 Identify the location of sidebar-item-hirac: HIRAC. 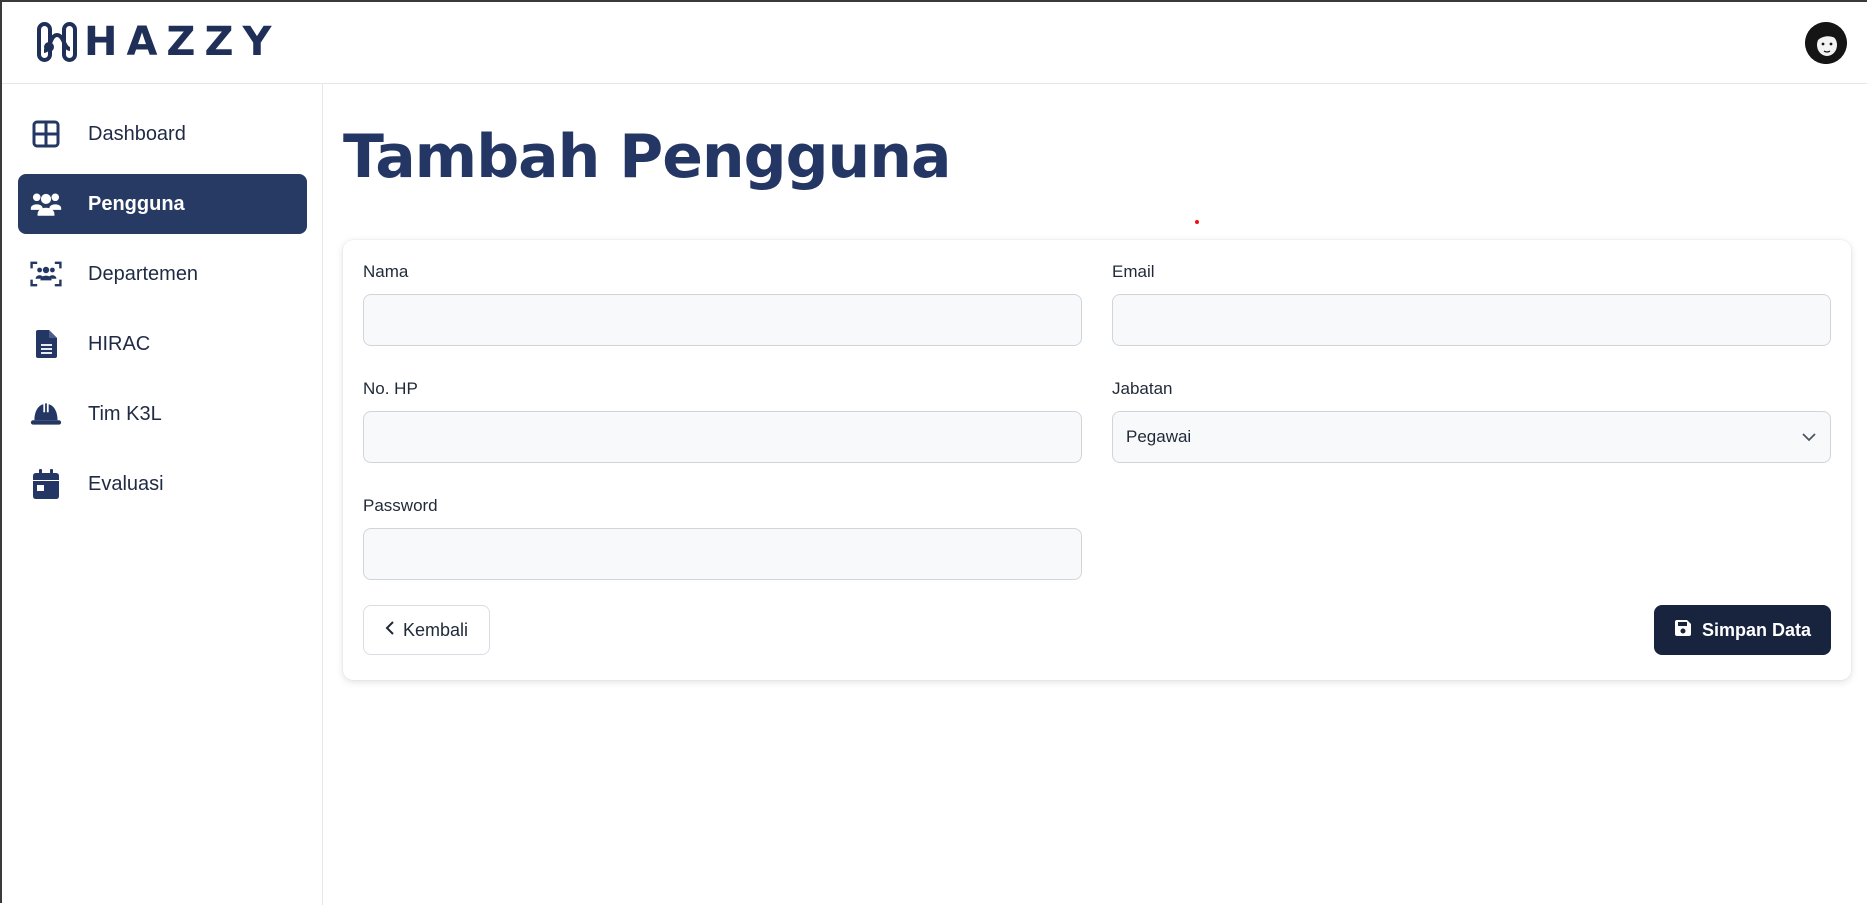
(162, 344).